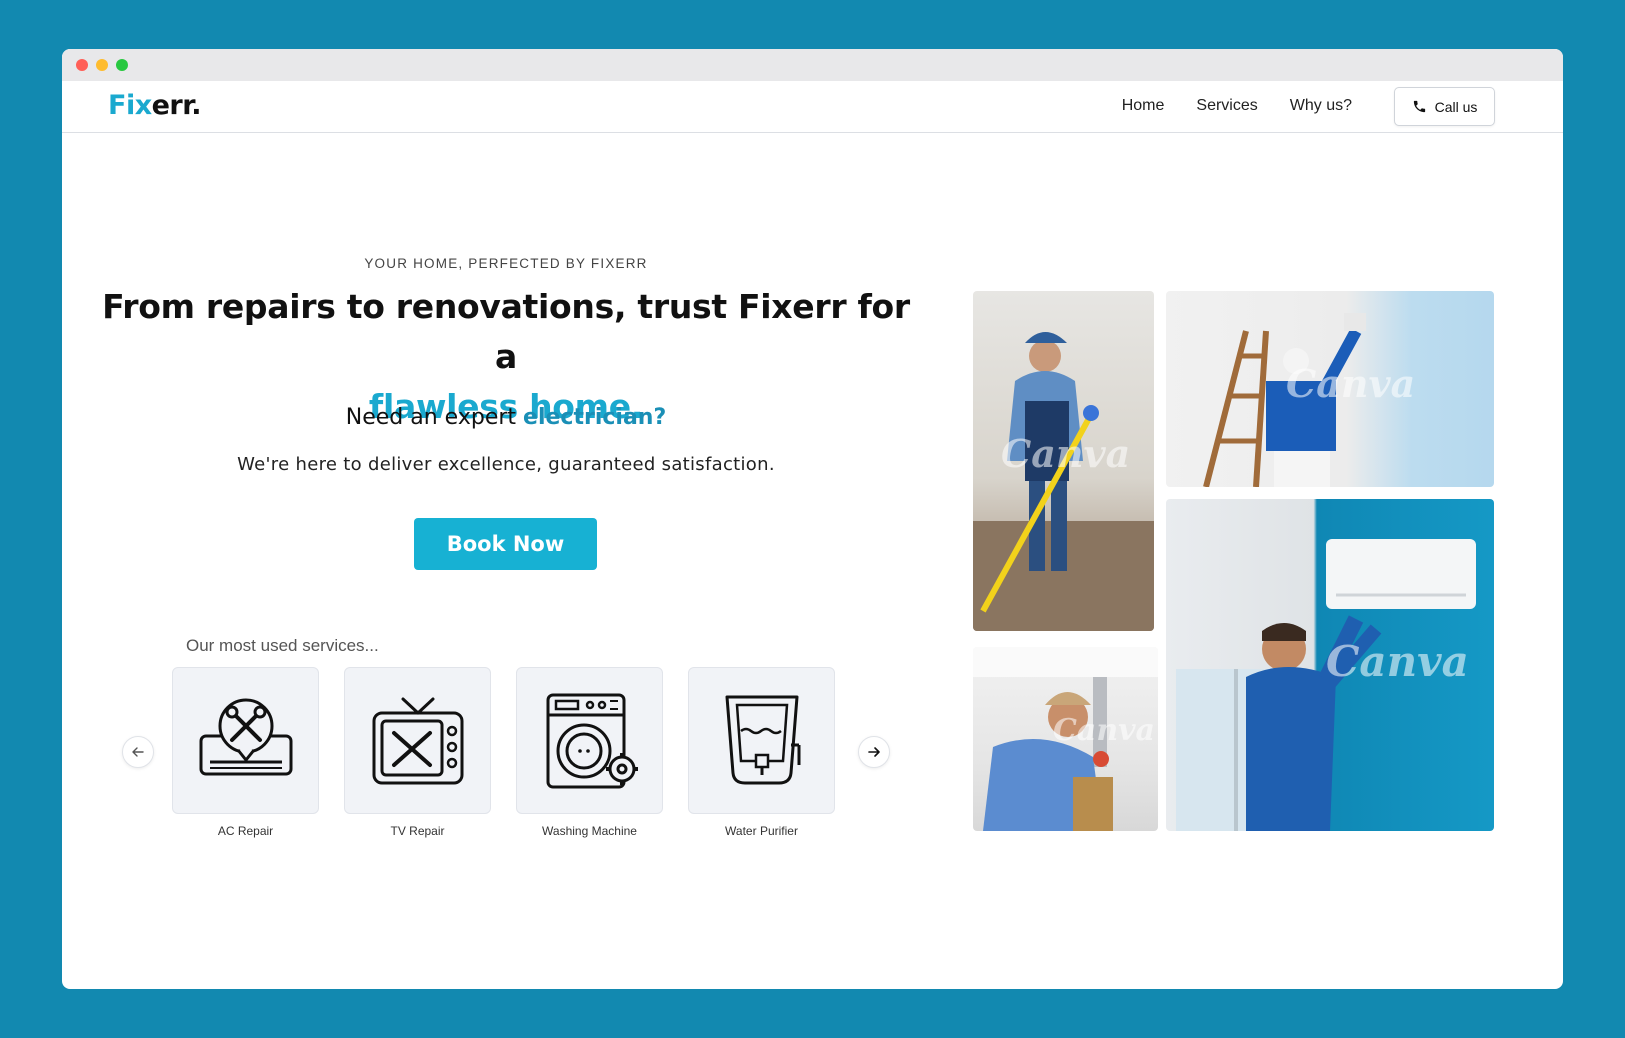 The height and width of the screenshot is (1038, 1625). I want to click on service-label-water-purifier: Water Purifier, so click(761, 831).